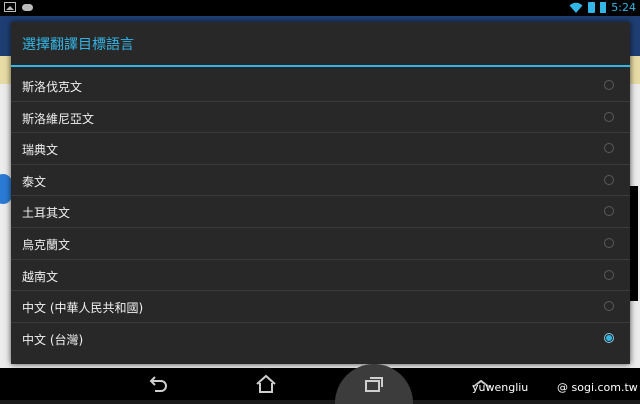  What do you see at coordinates (320, 307) in the screenshot?
I see `language-option: 中文 (中華人民共和國)` at bounding box center [320, 307].